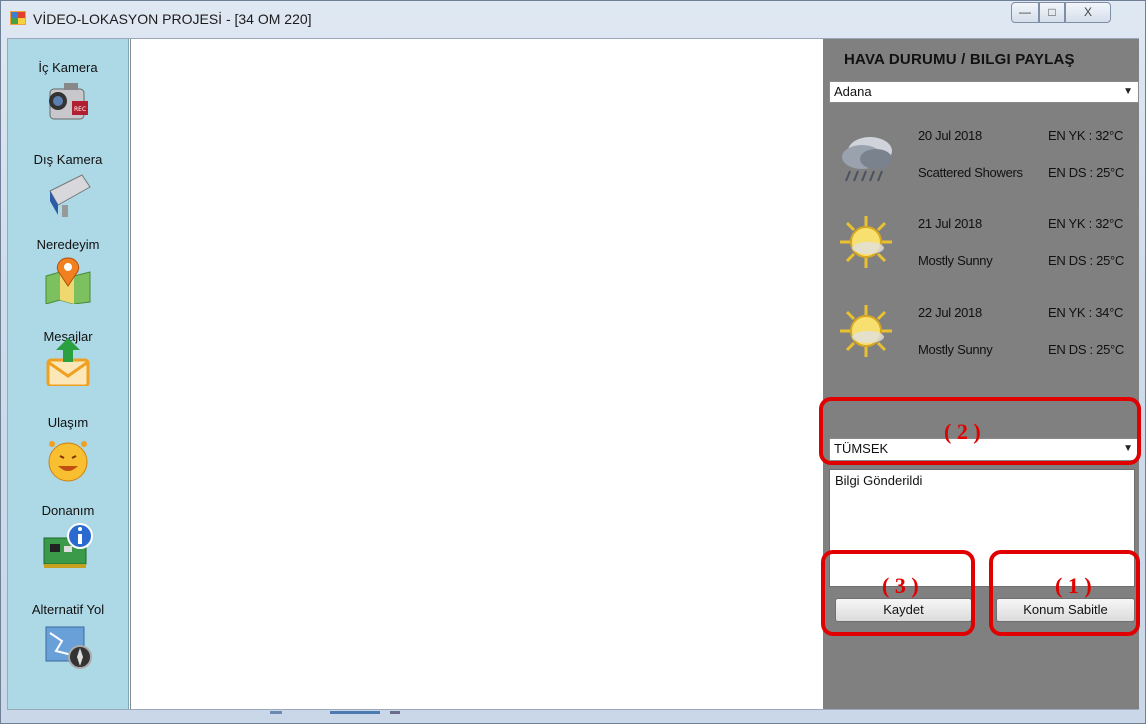  I want to click on sidebar-item-label: İç Kamera, so click(68, 67).